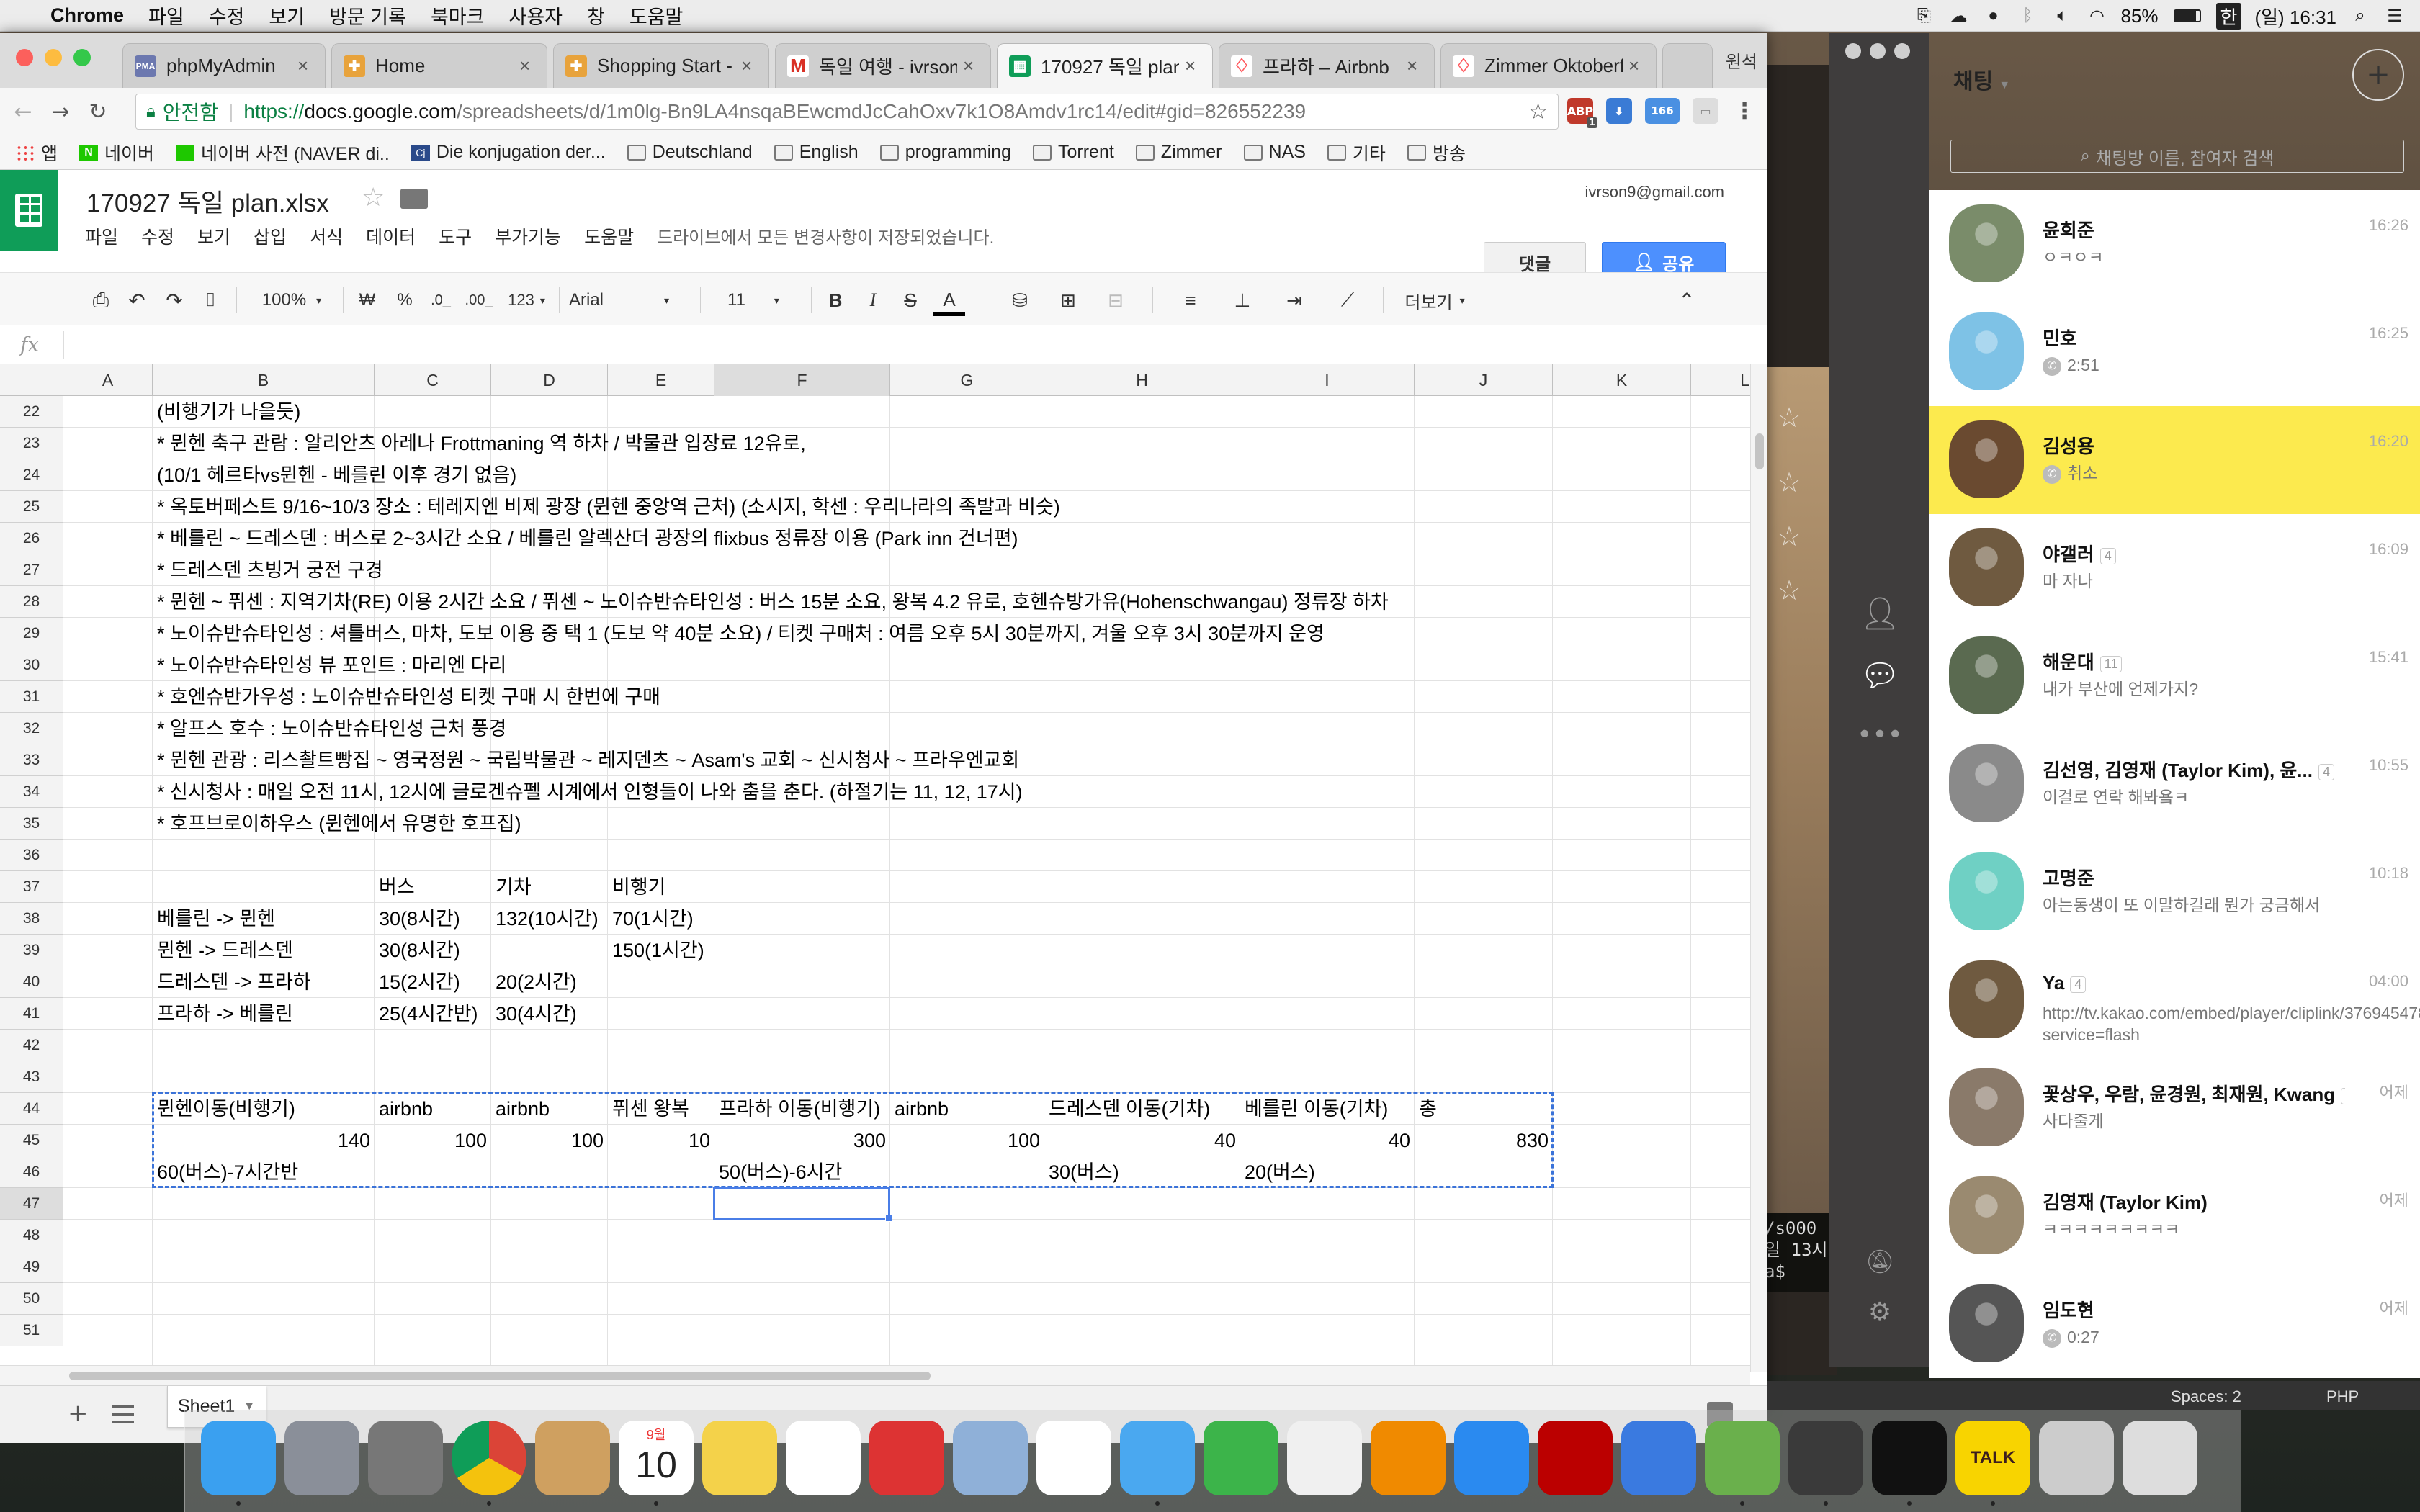 This screenshot has width=2420, height=1512. Describe the element at coordinates (1324, 1458) in the screenshot. I see `itunes-icon` at that location.